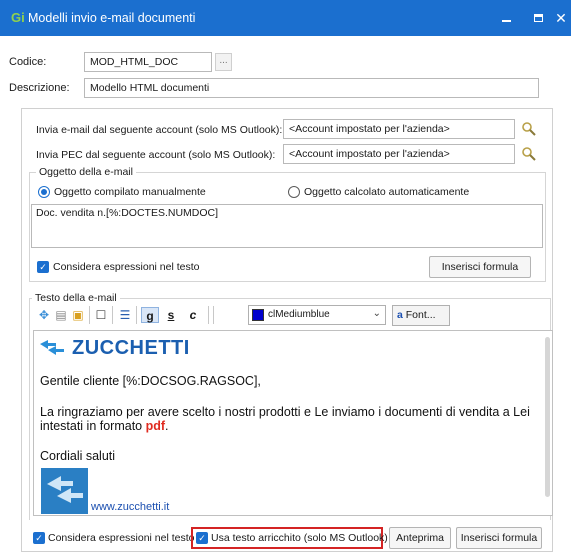 The width and height of the screenshot is (571, 554). Describe the element at coordinates (285, 18) in the screenshot. I see `title-bar: Gi Modelli invio e-mail documenti ✕` at that location.